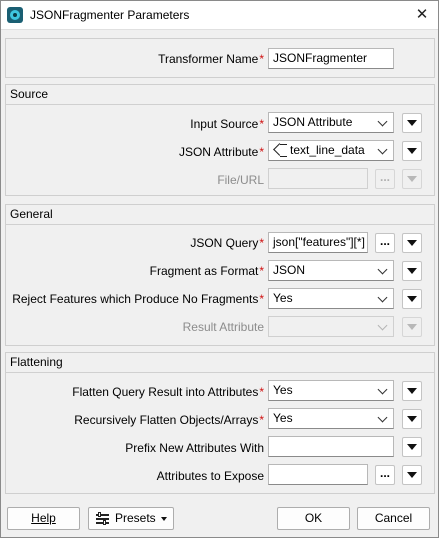 The width and height of the screenshot is (439, 538). What do you see at coordinates (318, 242) in the screenshot?
I see `json-query-input: json["features"][*]` at bounding box center [318, 242].